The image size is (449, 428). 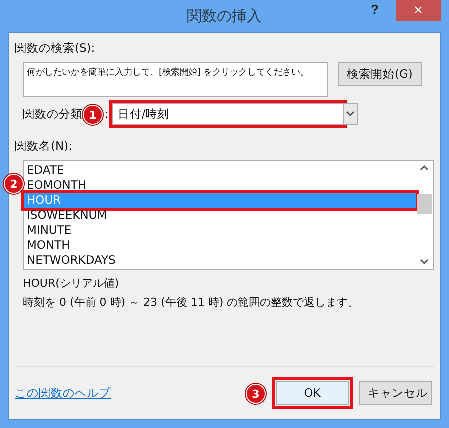 What do you see at coordinates (256, 394) in the screenshot?
I see `step-badge: 3` at bounding box center [256, 394].